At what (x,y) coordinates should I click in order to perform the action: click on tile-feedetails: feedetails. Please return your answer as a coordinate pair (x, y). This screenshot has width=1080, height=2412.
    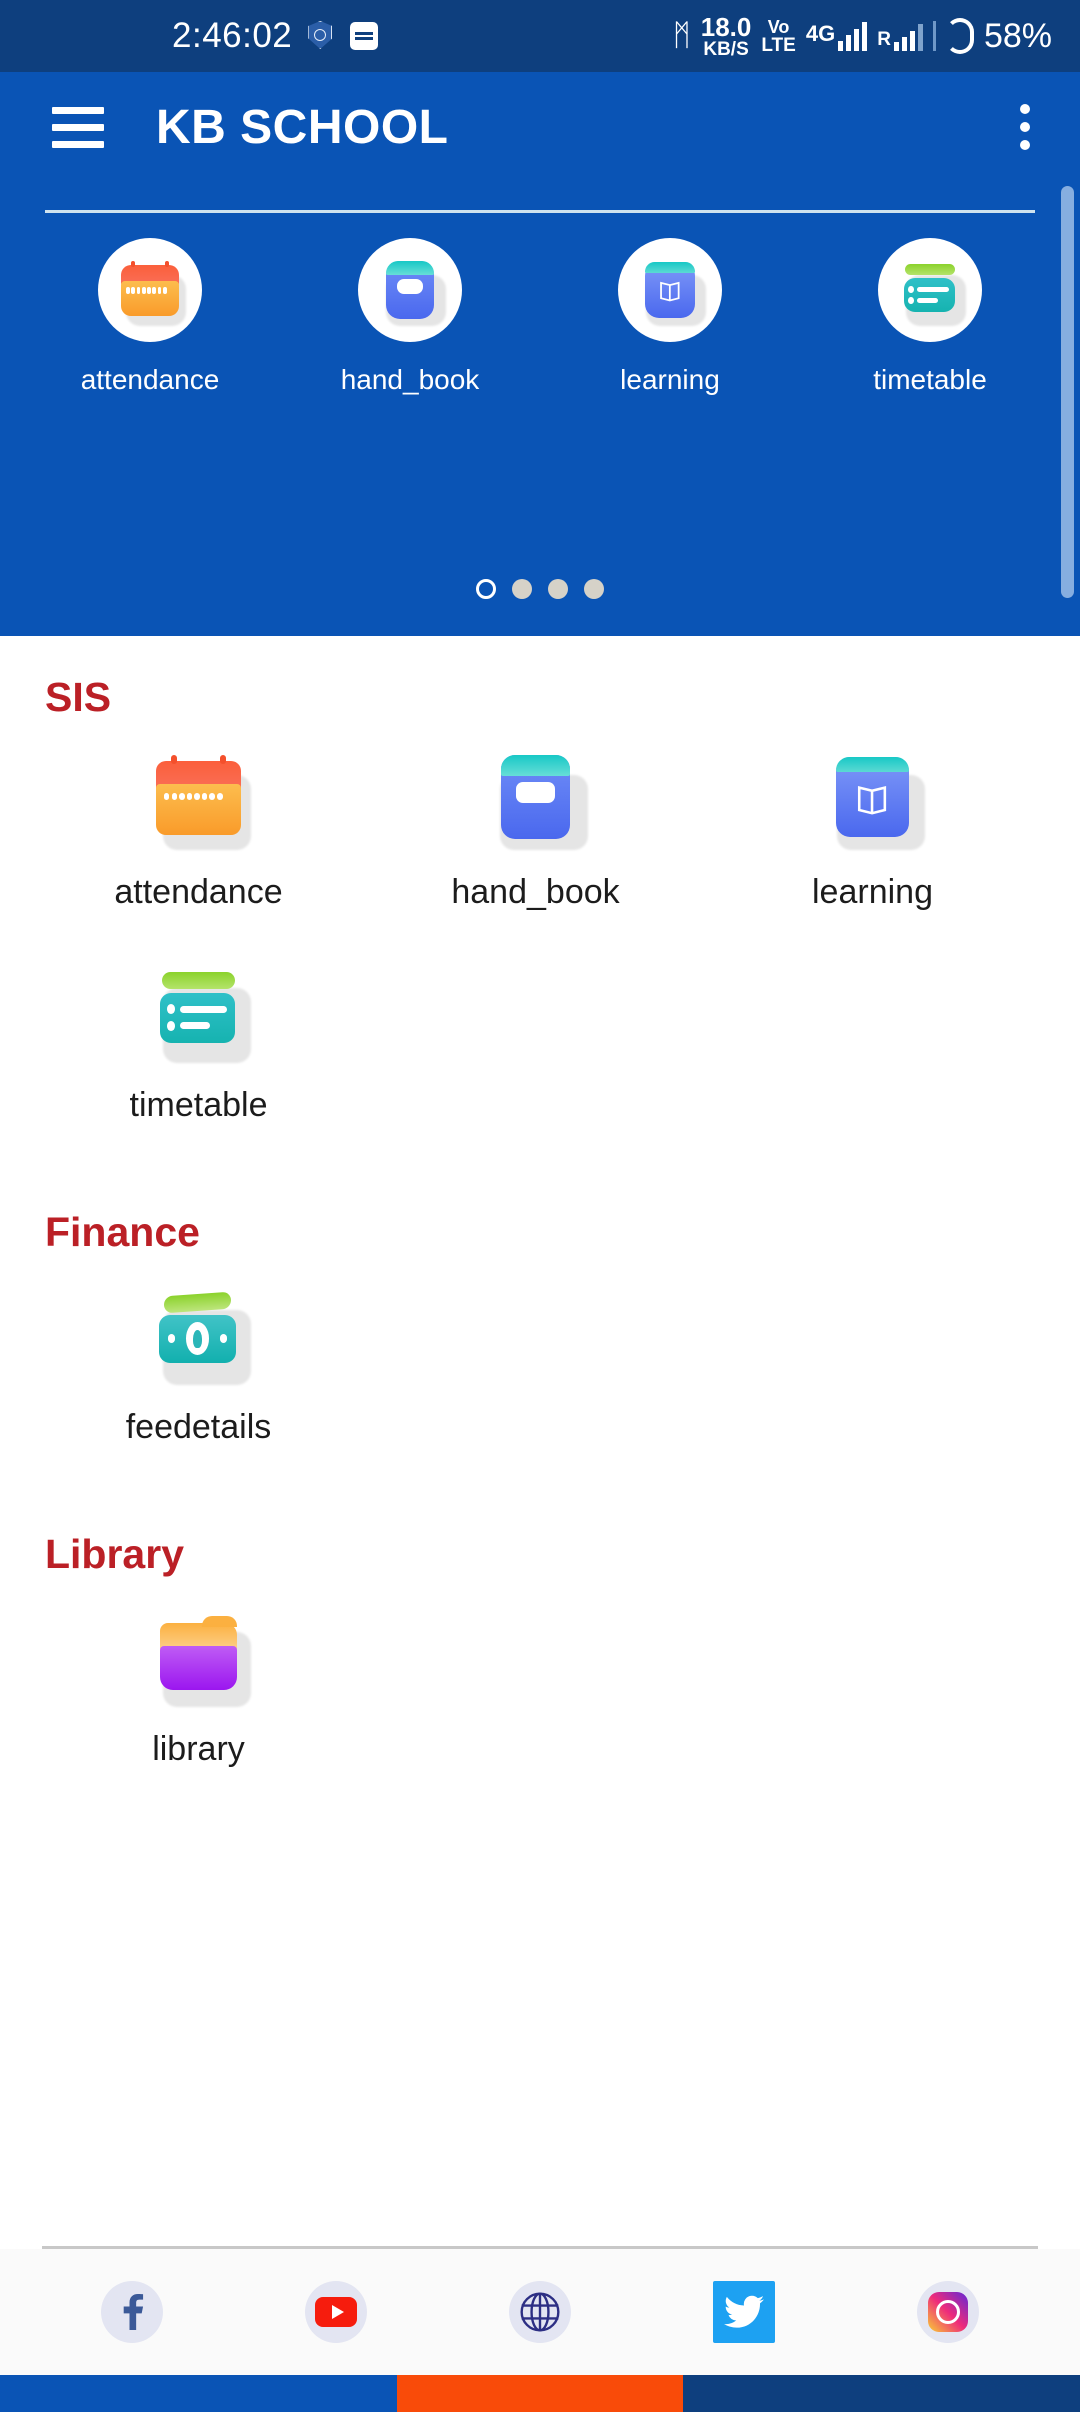
    Looking at the image, I should click on (198, 1363).